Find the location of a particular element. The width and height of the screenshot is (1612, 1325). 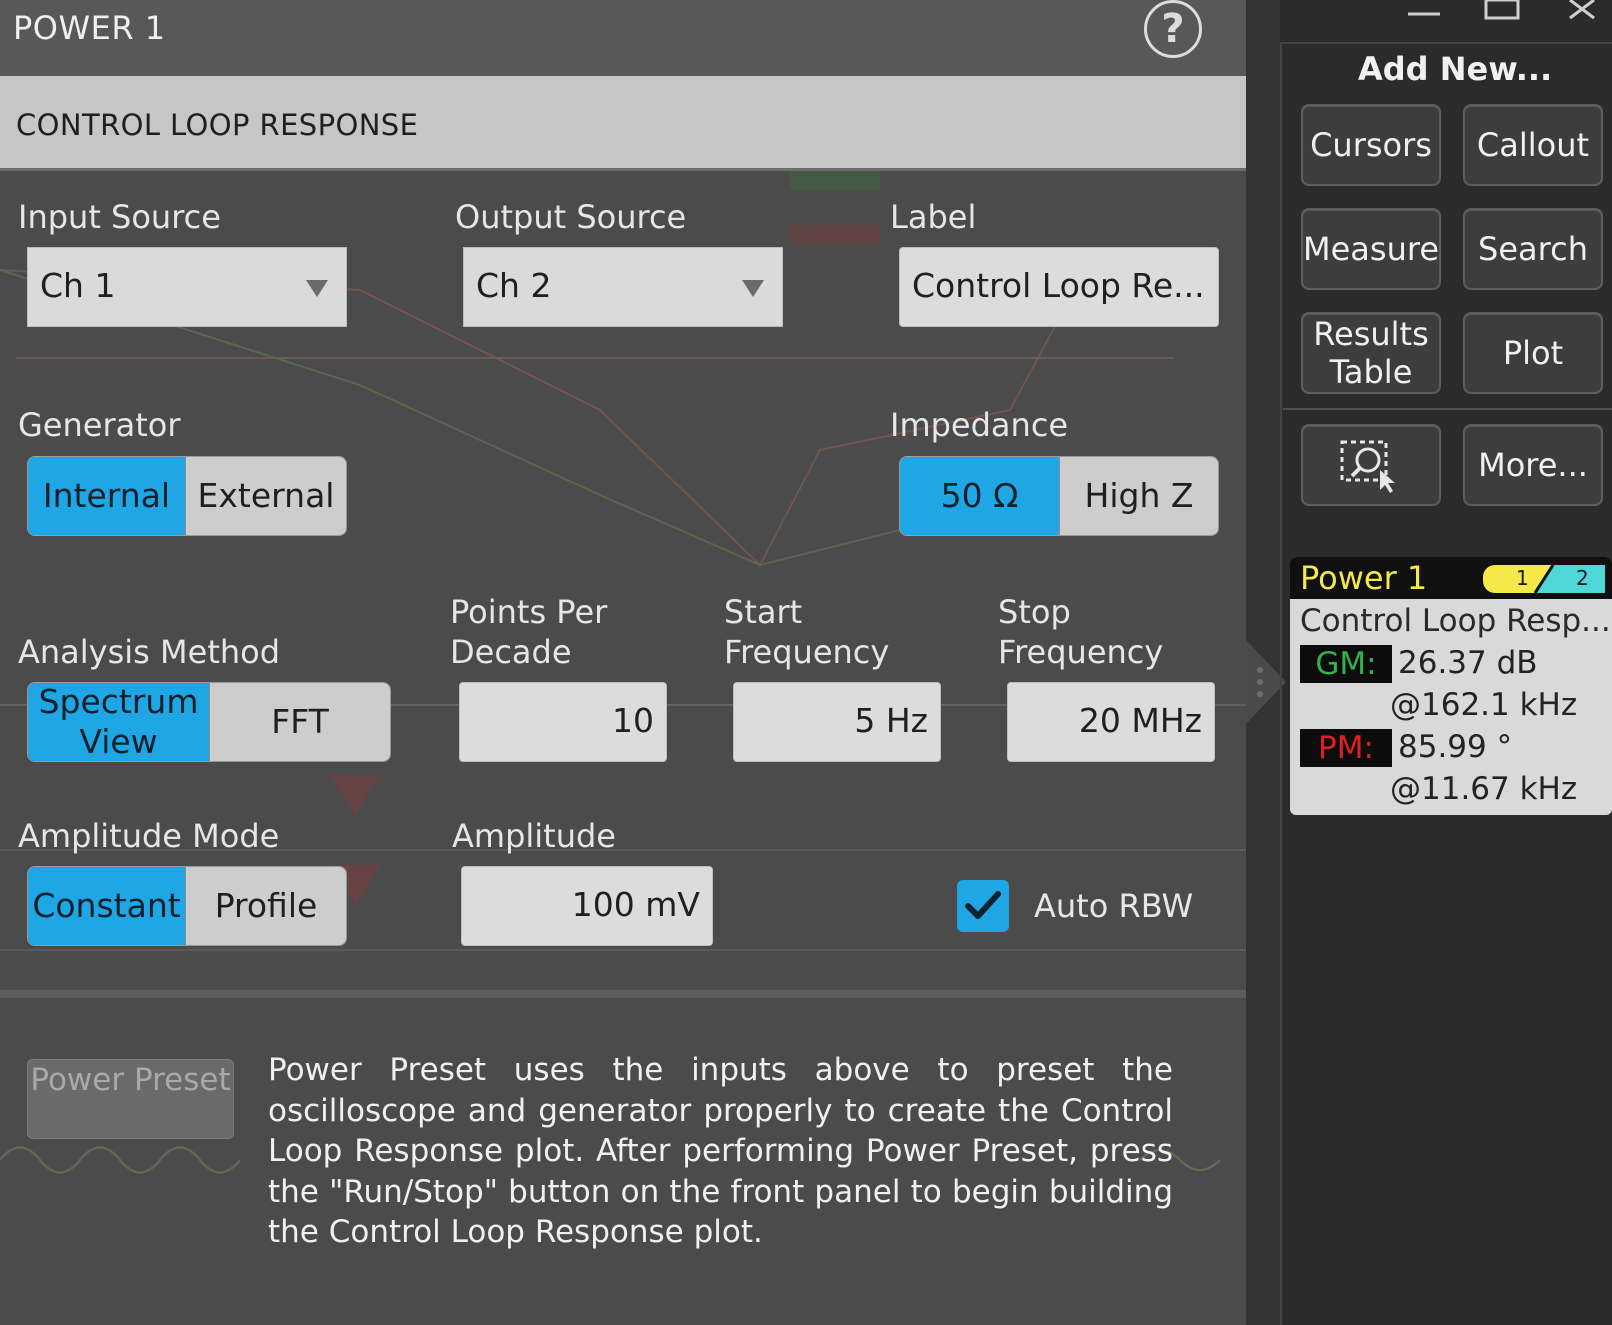

gain-margin-key: GM: is located at coordinates (1346, 664).